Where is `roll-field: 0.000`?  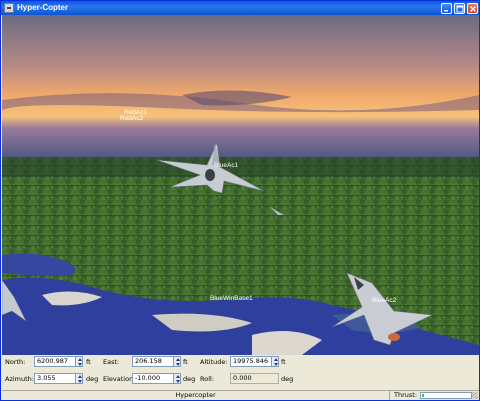
roll-field: 0.000 is located at coordinates (254, 378).